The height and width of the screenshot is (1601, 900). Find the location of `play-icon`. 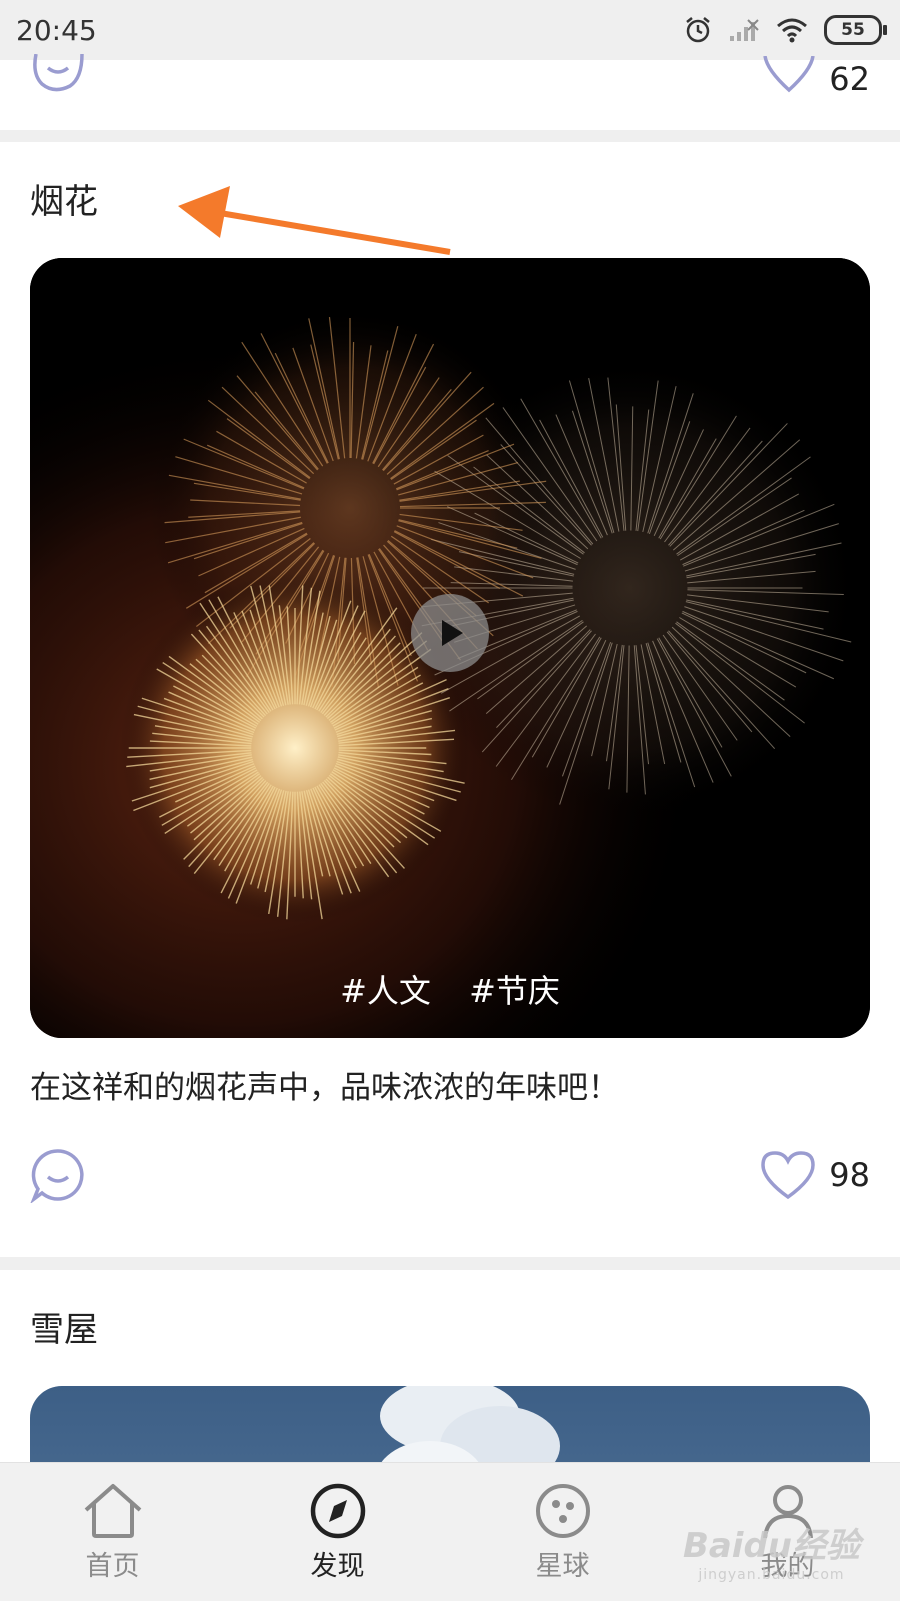

play-icon is located at coordinates (452, 633).